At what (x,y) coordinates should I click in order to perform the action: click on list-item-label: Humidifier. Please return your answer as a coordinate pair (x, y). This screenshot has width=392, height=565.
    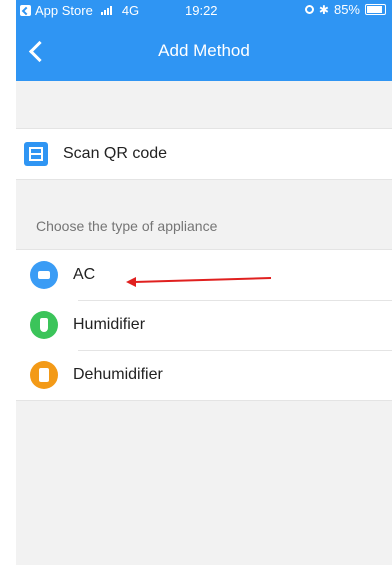
    Looking at the image, I should click on (109, 324).